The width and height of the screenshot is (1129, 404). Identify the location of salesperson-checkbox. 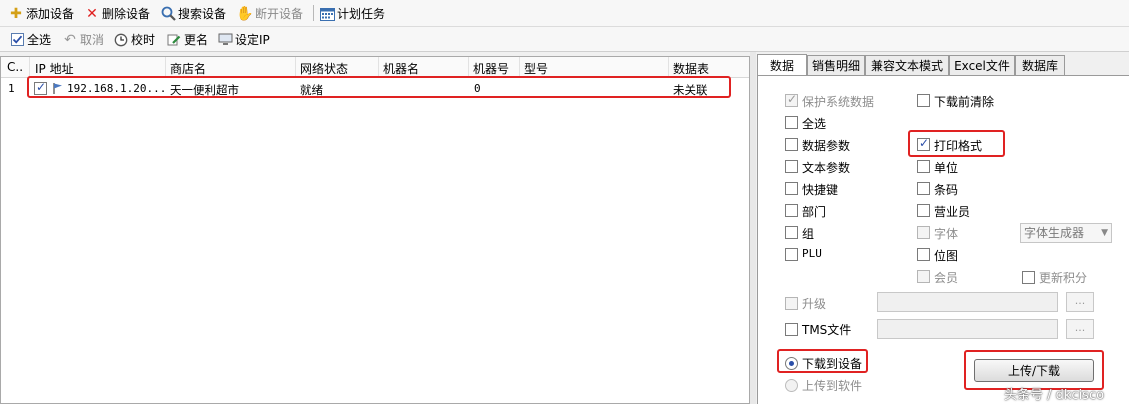
(923, 210).